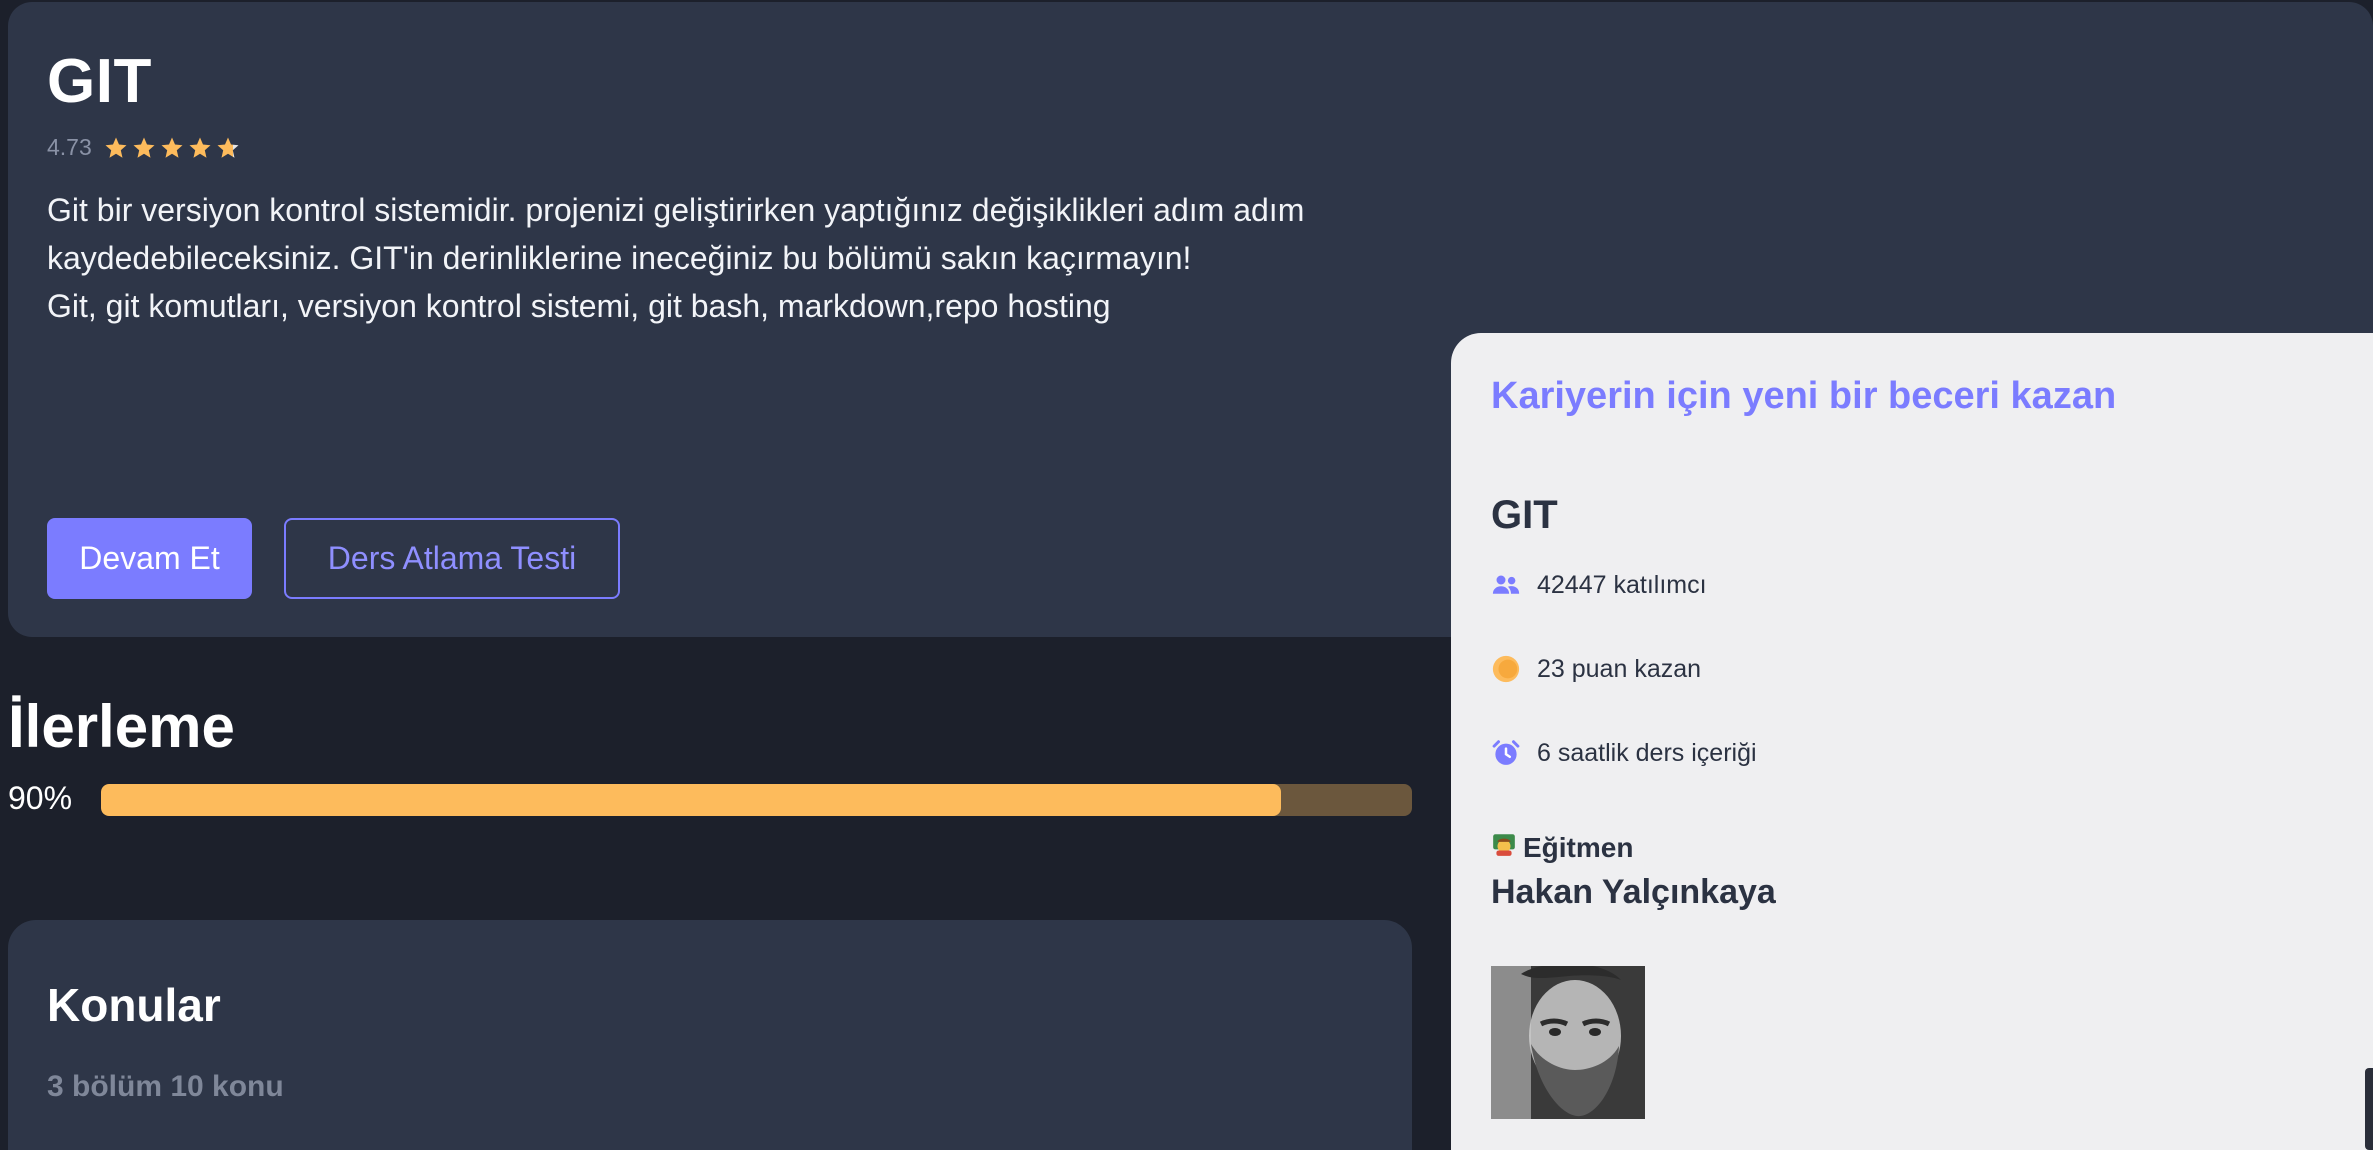 The height and width of the screenshot is (1150, 2373). What do you see at coordinates (1506, 753) in the screenshot?
I see `alarm-clock-icon` at bounding box center [1506, 753].